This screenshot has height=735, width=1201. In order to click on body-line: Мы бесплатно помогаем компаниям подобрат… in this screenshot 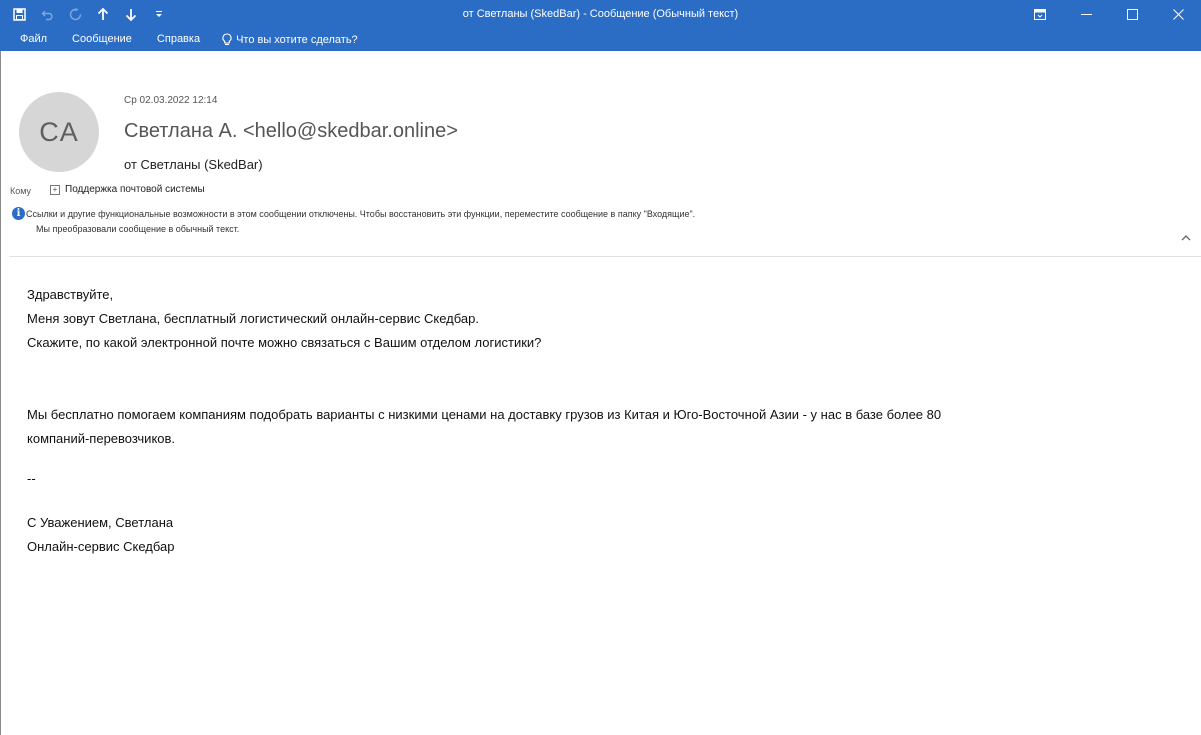, I will do `click(484, 414)`.